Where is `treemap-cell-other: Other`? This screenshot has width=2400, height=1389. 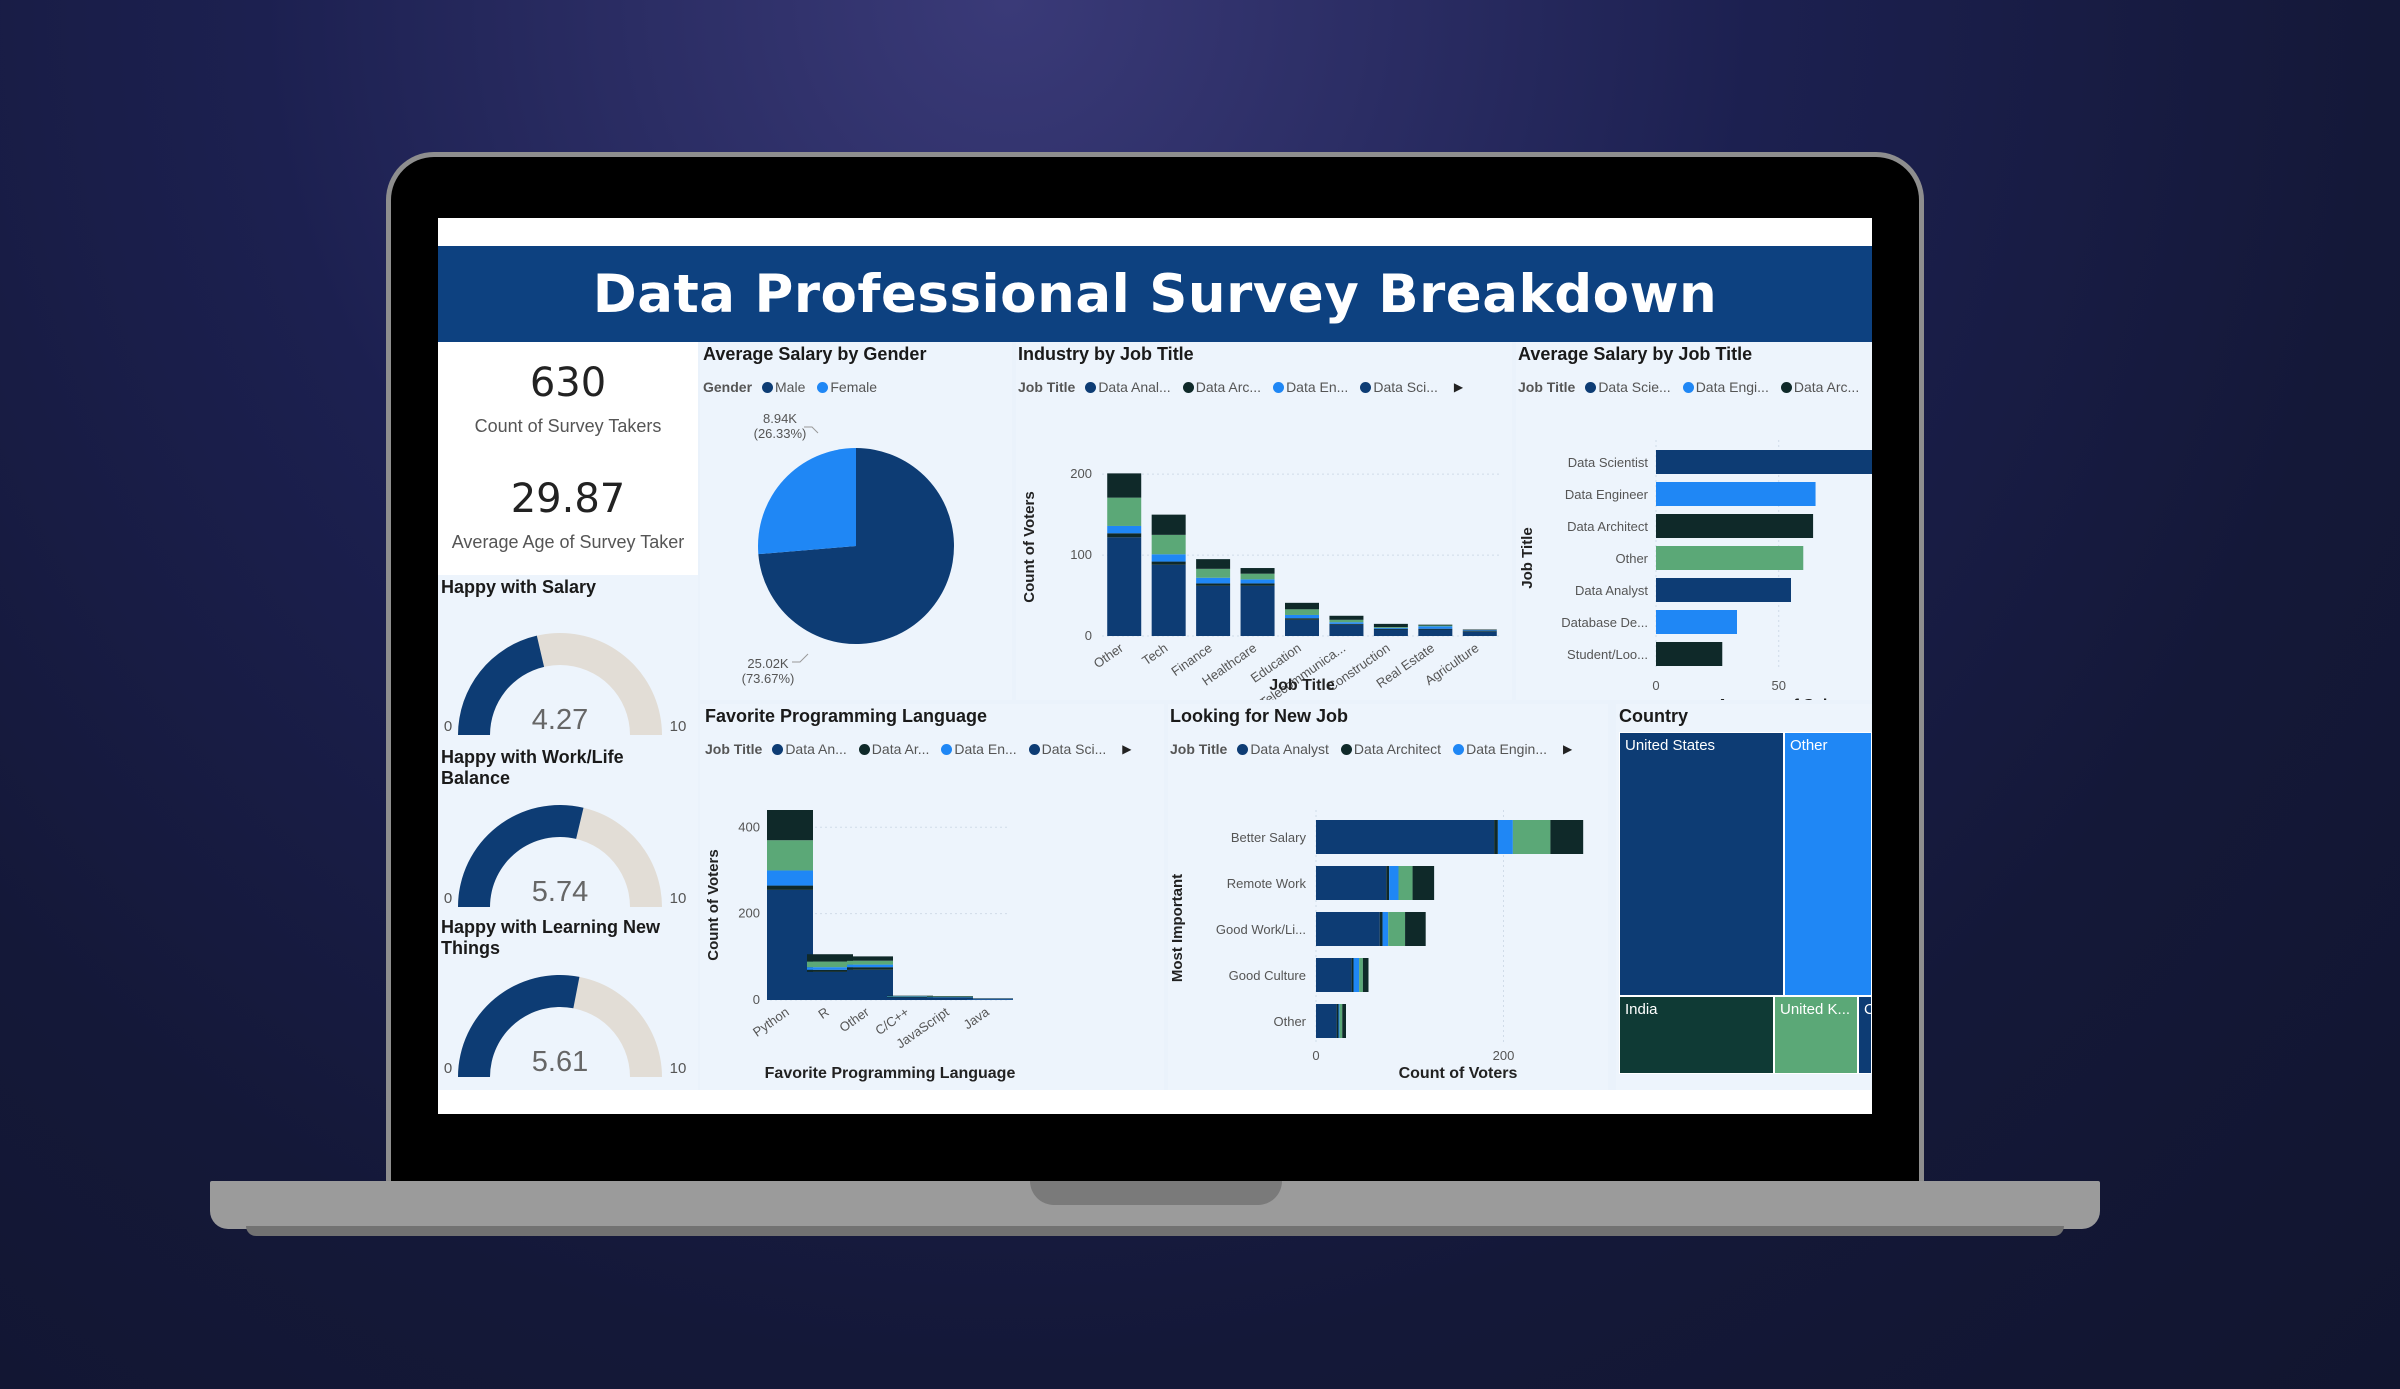 treemap-cell-other: Other is located at coordinates (1828, 864).